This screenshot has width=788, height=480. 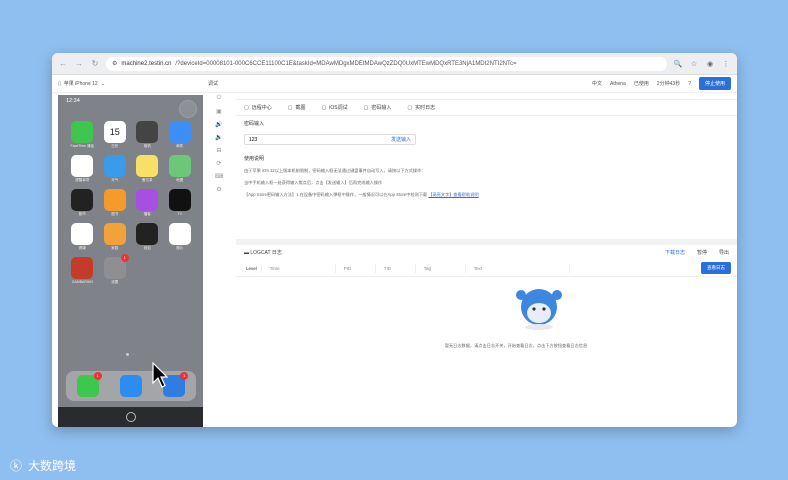 I want to click on app-label: 钱包, so click(x=147, y=248).